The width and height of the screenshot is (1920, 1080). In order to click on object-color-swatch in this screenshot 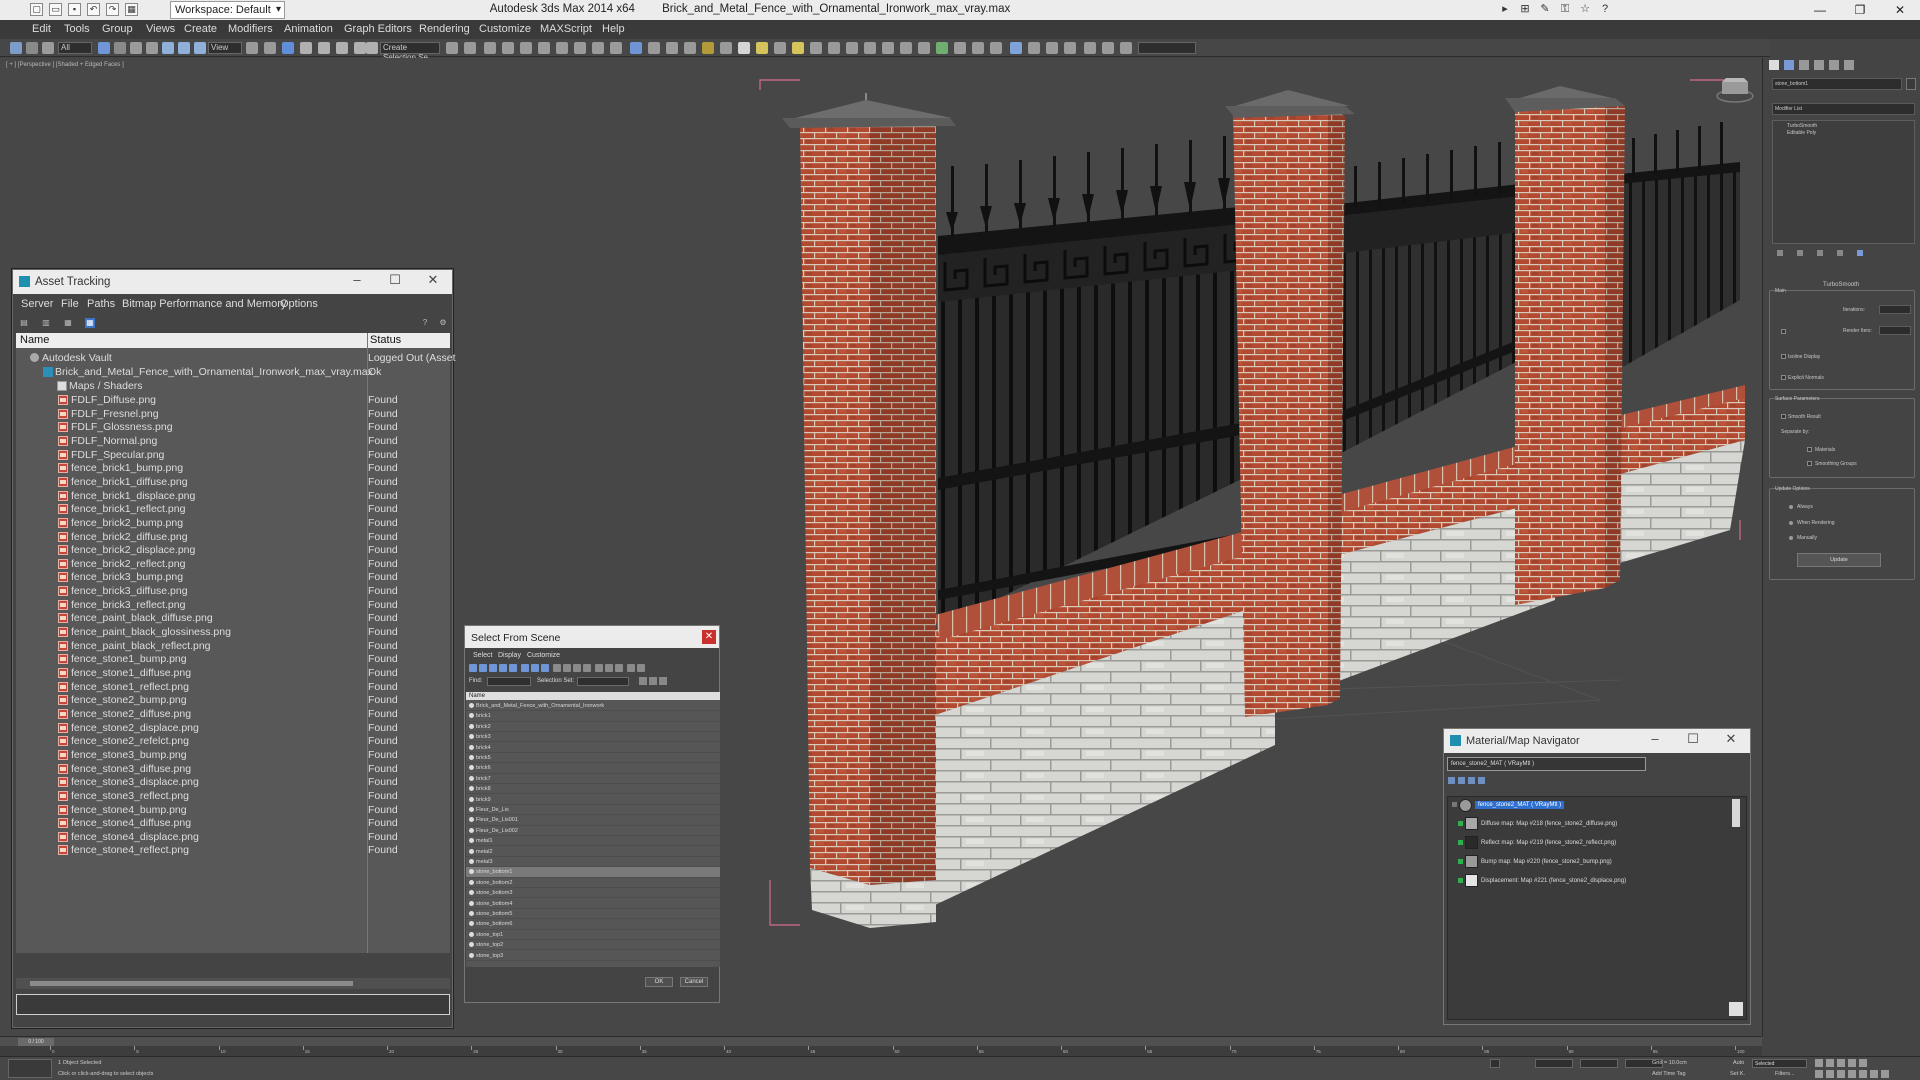, I will do `click(1911, 84)`.